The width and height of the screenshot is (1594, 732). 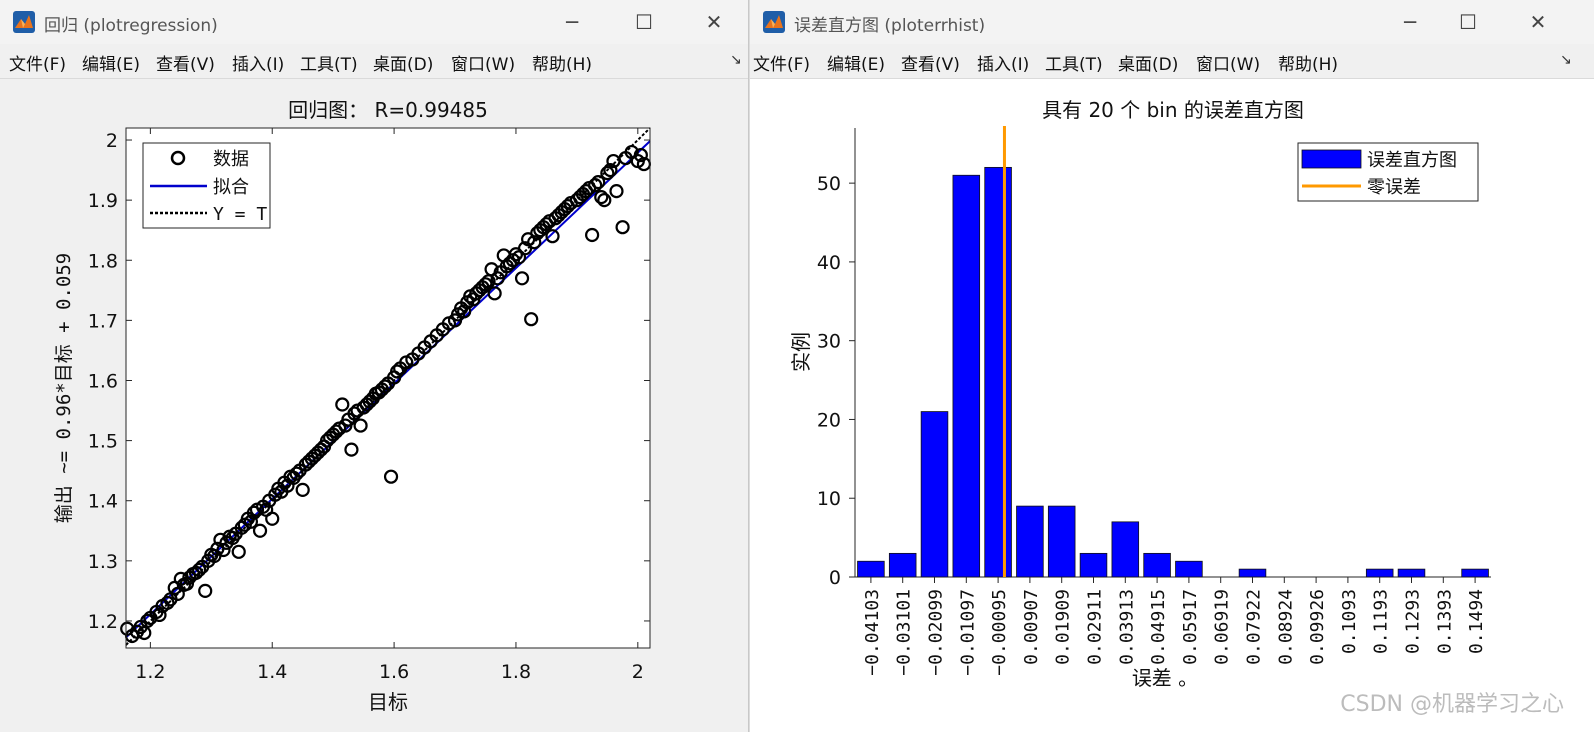 What do you see at coordinates (103, 562) in the screenshot?
I see `y-tick-label: 1.3` at bounding box center [103, 562].